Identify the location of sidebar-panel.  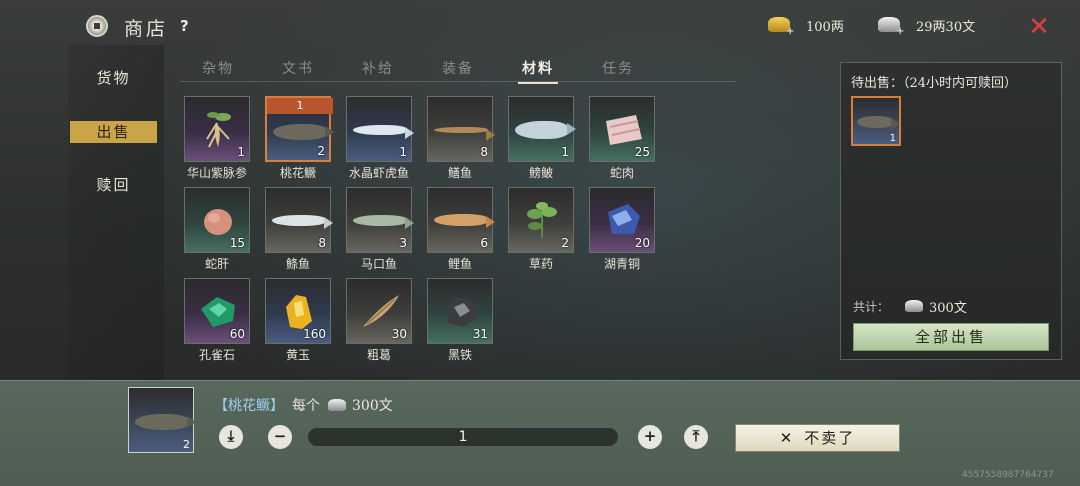
(116, 212).